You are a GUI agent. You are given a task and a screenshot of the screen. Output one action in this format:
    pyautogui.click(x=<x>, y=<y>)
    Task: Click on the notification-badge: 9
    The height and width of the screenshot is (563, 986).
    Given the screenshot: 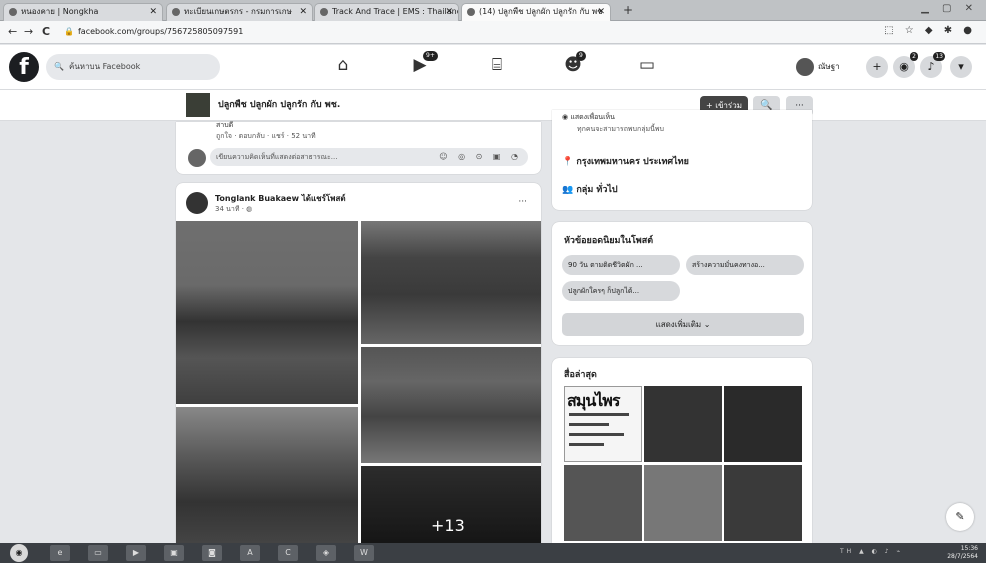 What is the action you would take?
    pyautogui.click(x=581, y=56)
    